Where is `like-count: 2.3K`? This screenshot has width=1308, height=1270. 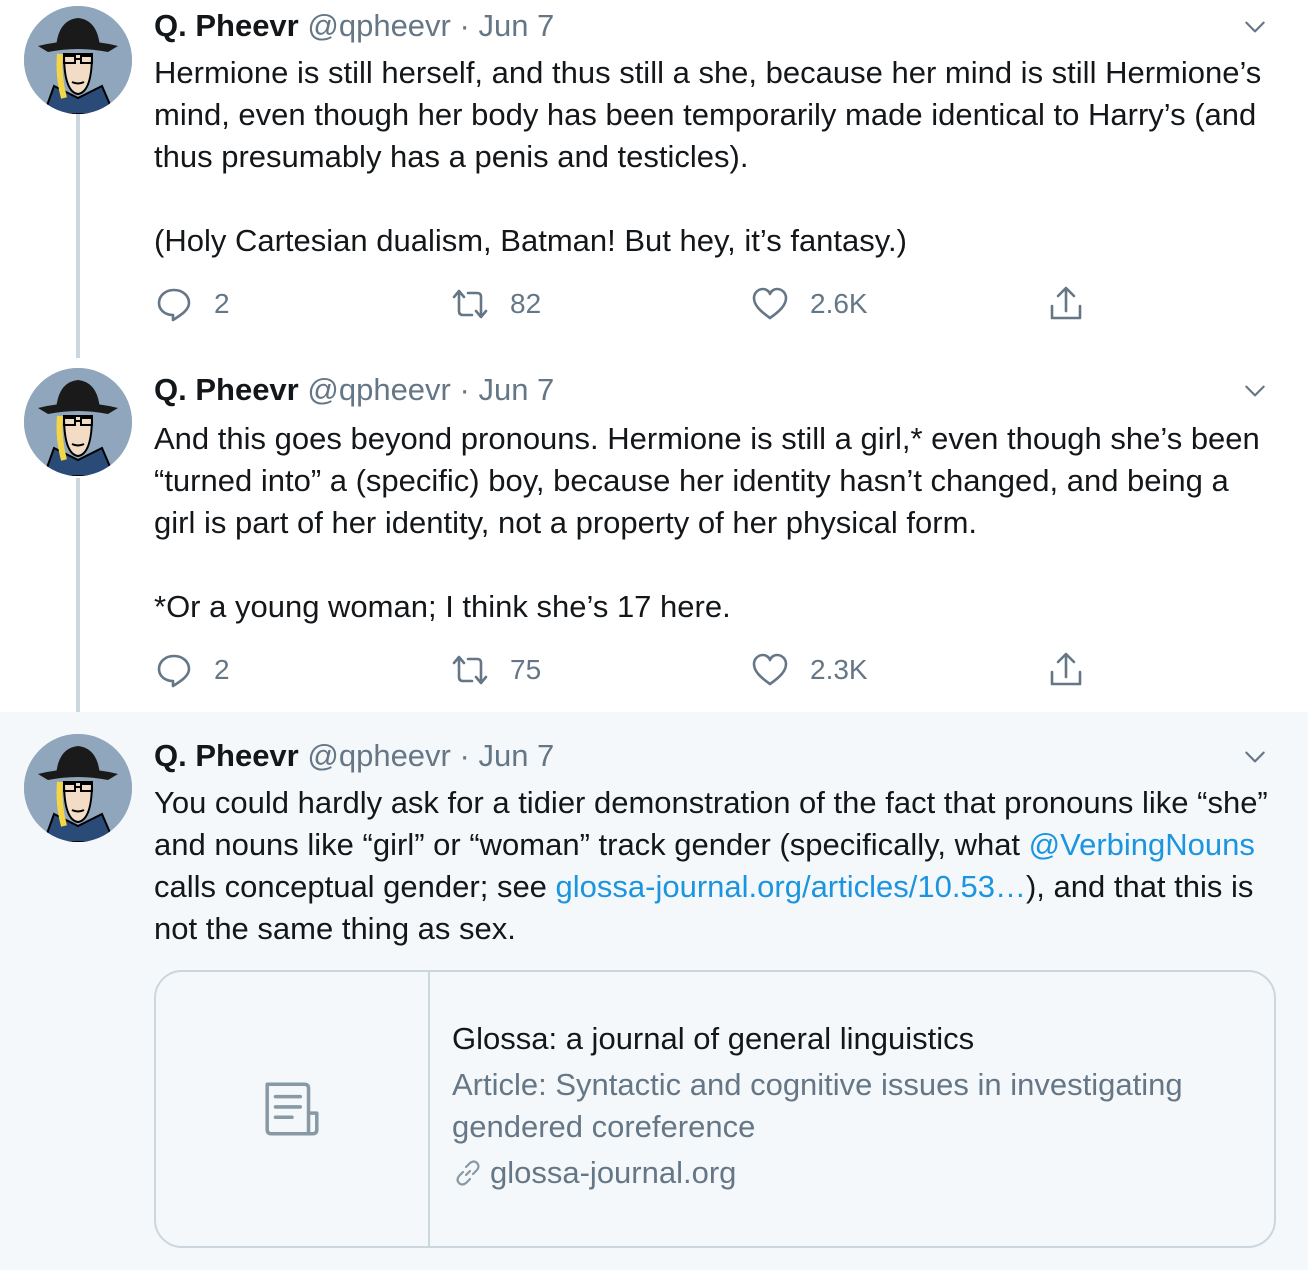
like-count: 2.3K is located at coordinates (839, 669).